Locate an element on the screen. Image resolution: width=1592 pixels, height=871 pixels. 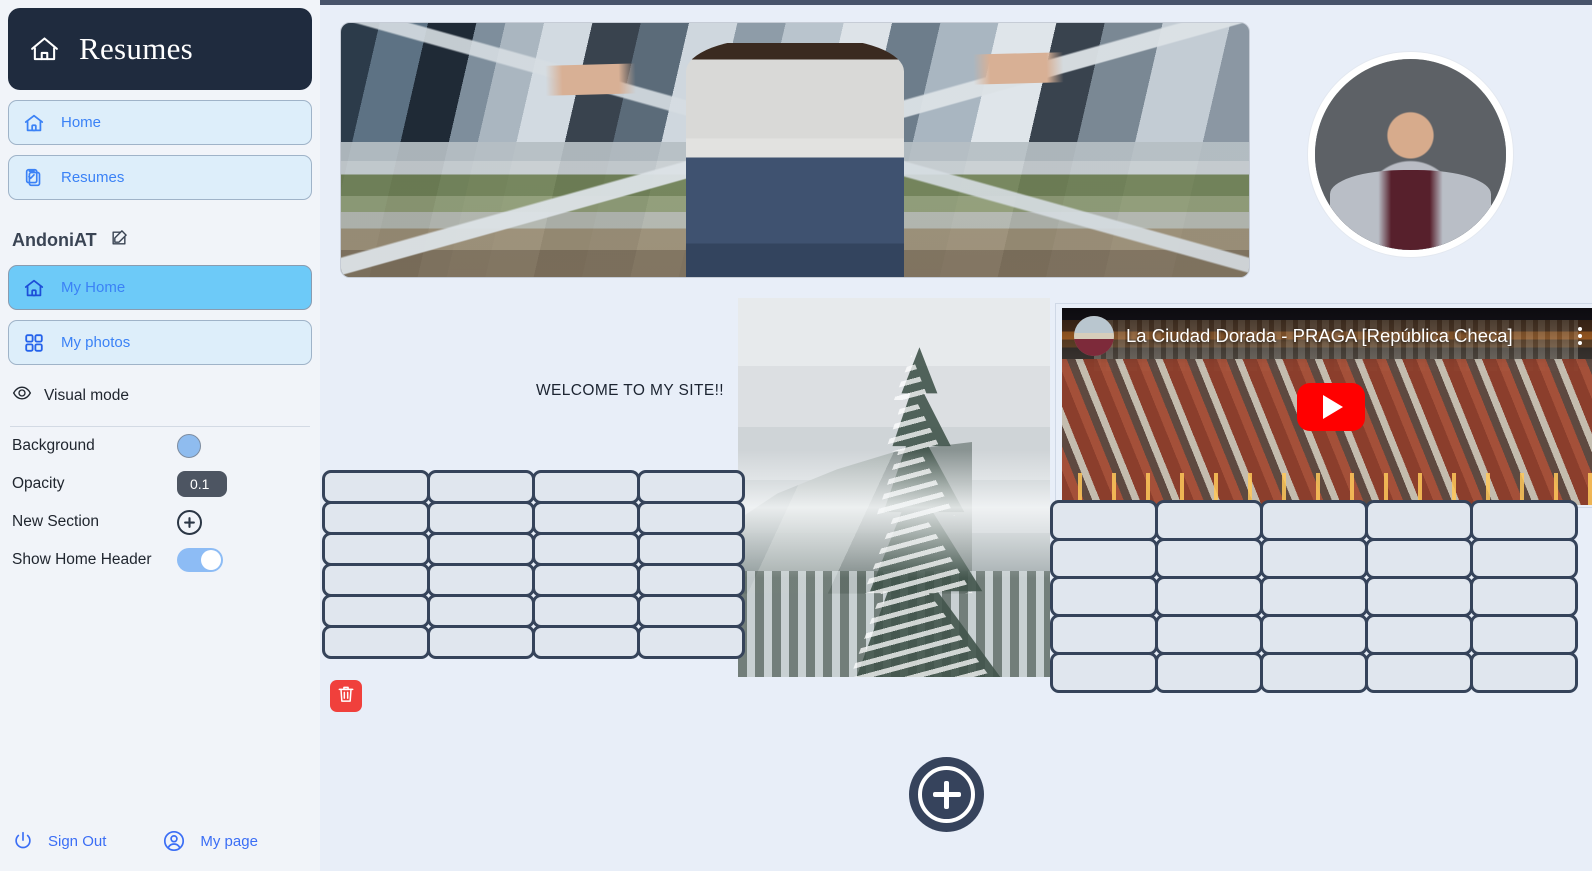
snow-image is located at coordinates (894, 487).